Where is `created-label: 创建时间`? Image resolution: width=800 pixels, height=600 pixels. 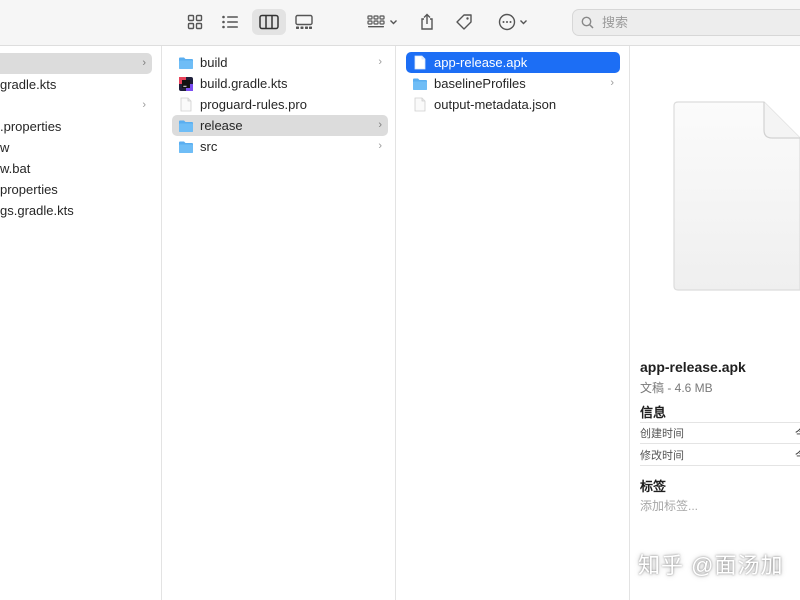
created-label: 创建时间 is located at coordinates (662, 434).